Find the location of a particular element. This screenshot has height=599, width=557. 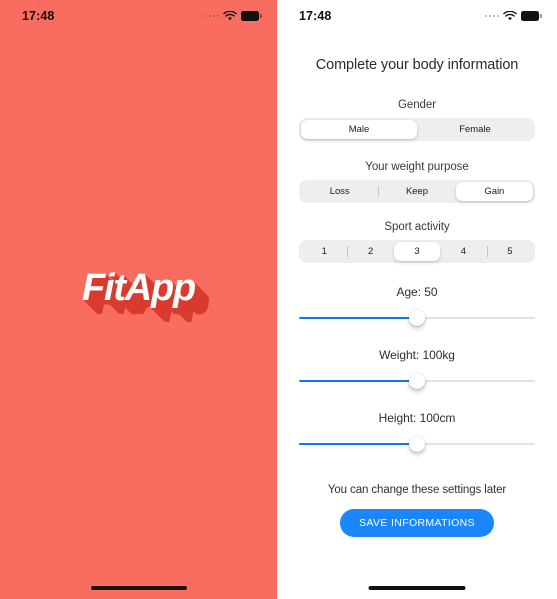

gender-segmented-control: Male Female is located at coordinates (417, 129).